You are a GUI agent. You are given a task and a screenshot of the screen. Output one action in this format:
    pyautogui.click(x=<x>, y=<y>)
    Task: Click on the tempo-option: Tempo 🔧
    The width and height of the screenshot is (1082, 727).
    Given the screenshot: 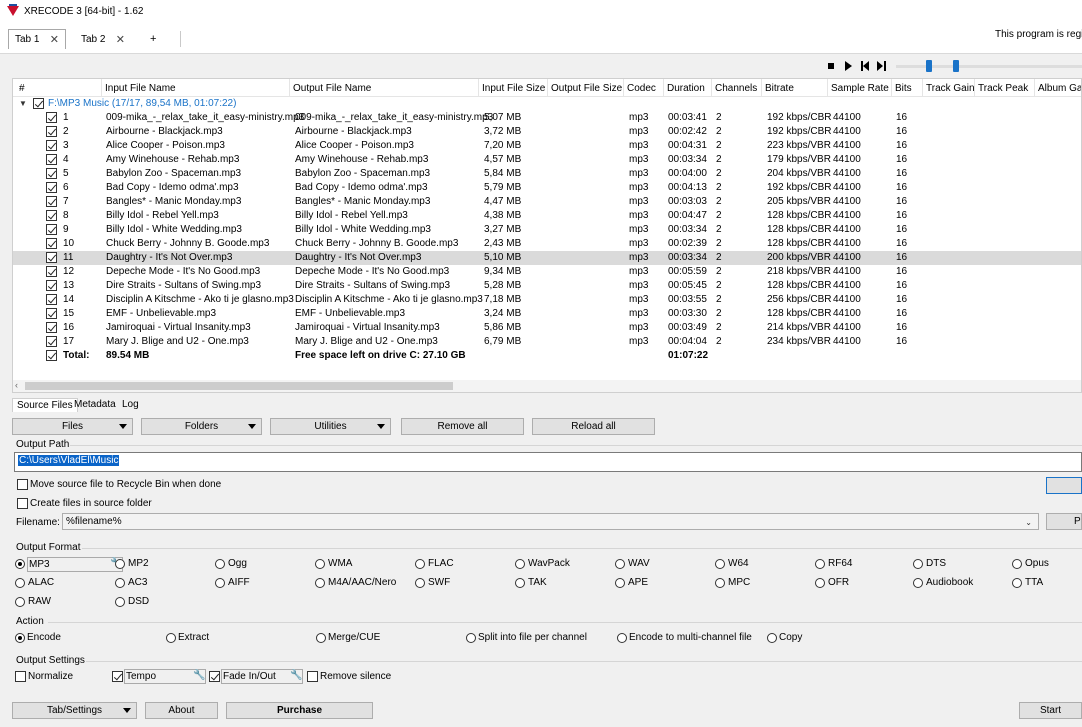 What is the action you would take?
    pyautogui.click(x=165, y=676)
    